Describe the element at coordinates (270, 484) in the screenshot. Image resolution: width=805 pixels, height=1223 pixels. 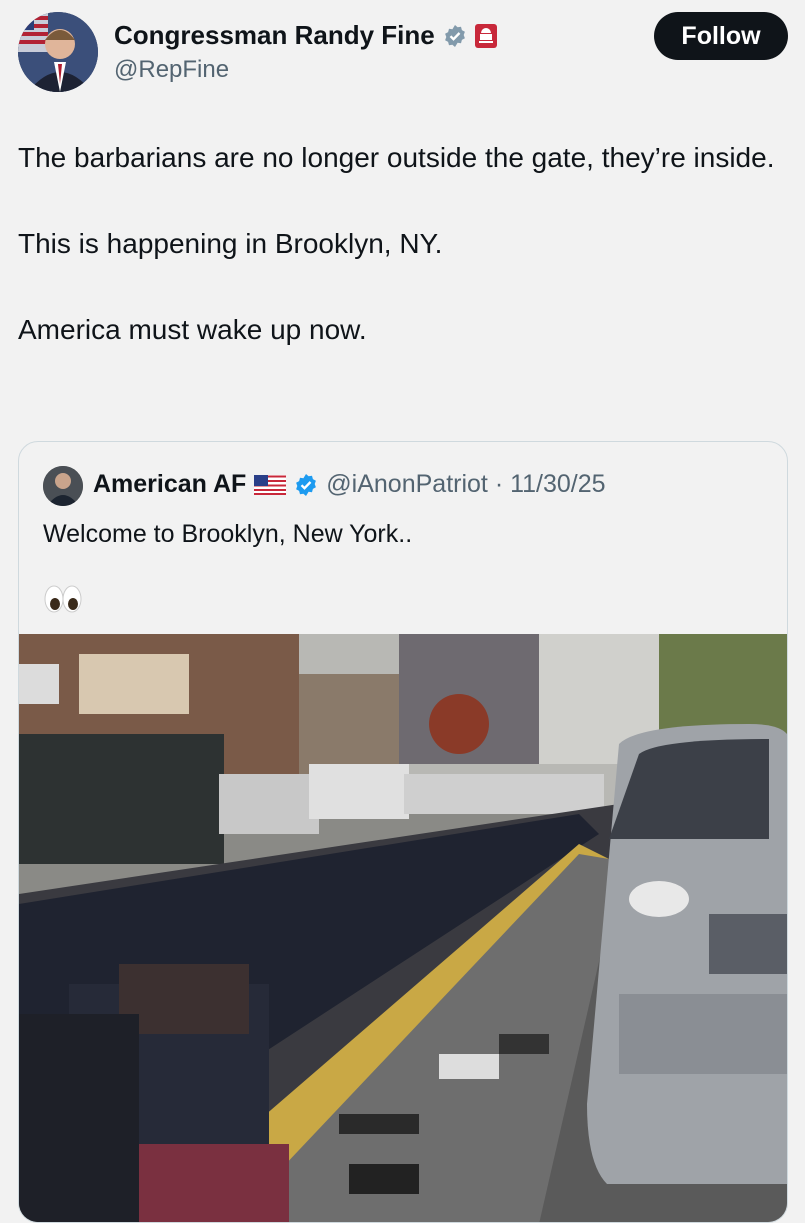
I see `us-flag-icon` at that location.